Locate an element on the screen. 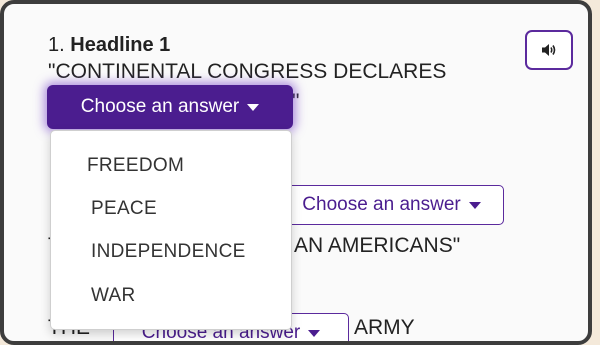  dropdown-option-peace: PEACE is located at coordinates (124, 209).